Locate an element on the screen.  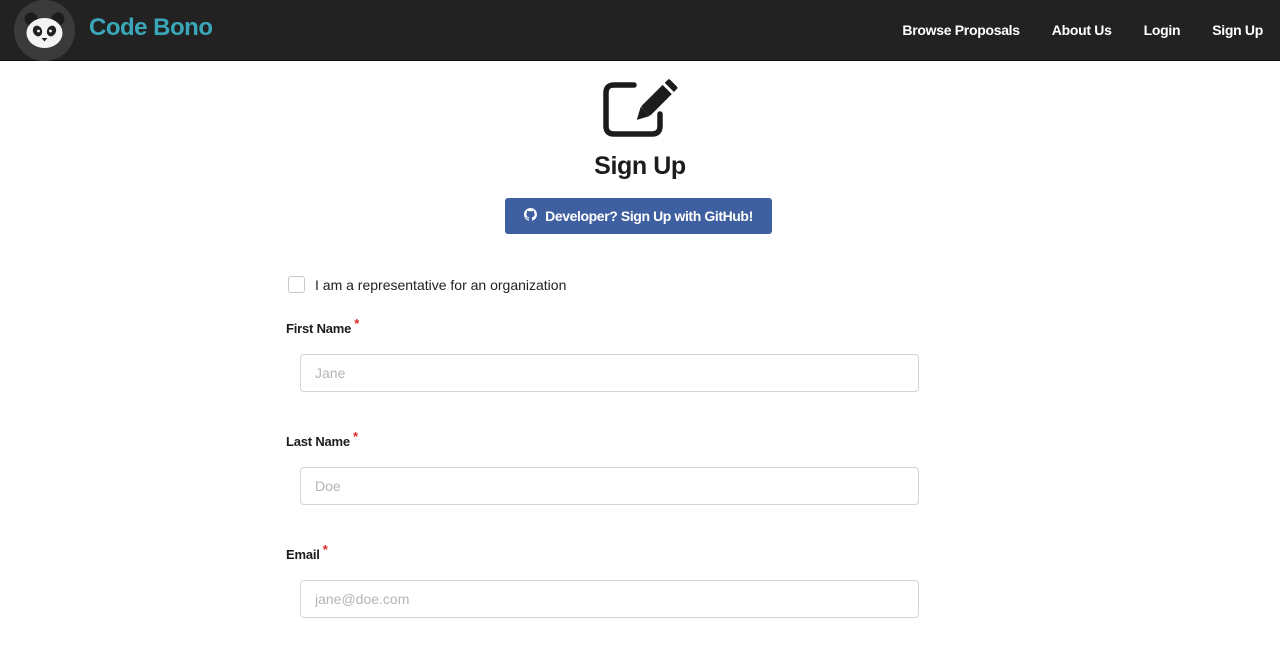
main-nav: Browse Proposals About Us Login Sign Up is located at coordinates (1083, 30).